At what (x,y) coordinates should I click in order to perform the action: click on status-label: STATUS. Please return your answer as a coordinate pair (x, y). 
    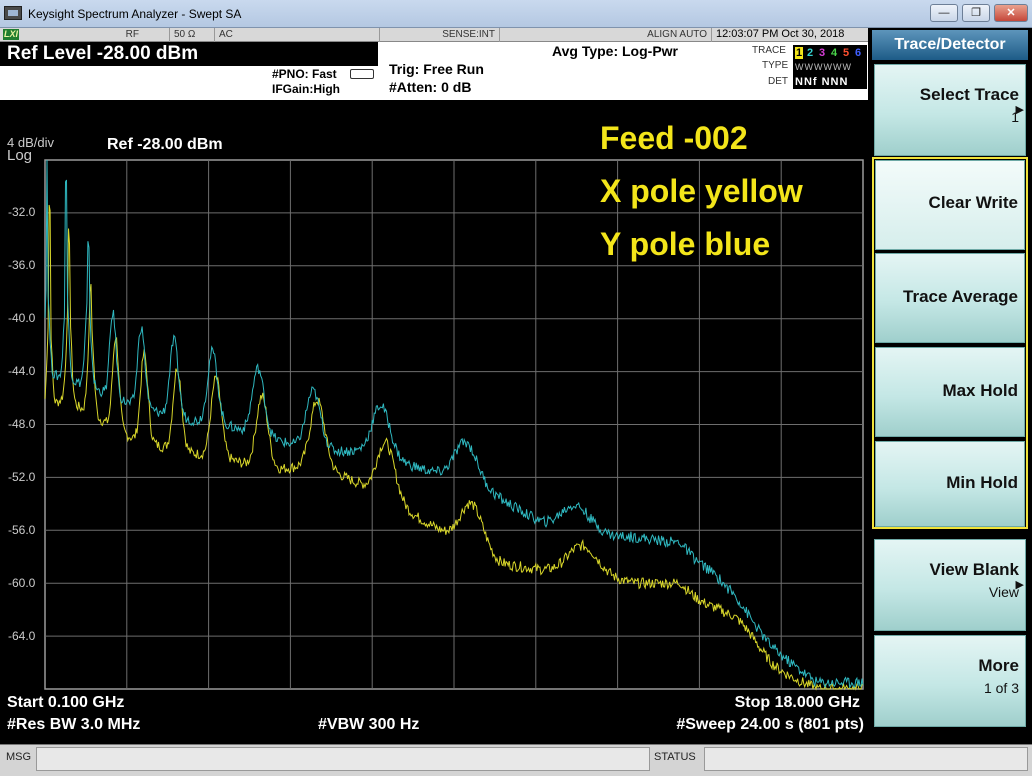
    Looking at the image, I should click on (675, 757).